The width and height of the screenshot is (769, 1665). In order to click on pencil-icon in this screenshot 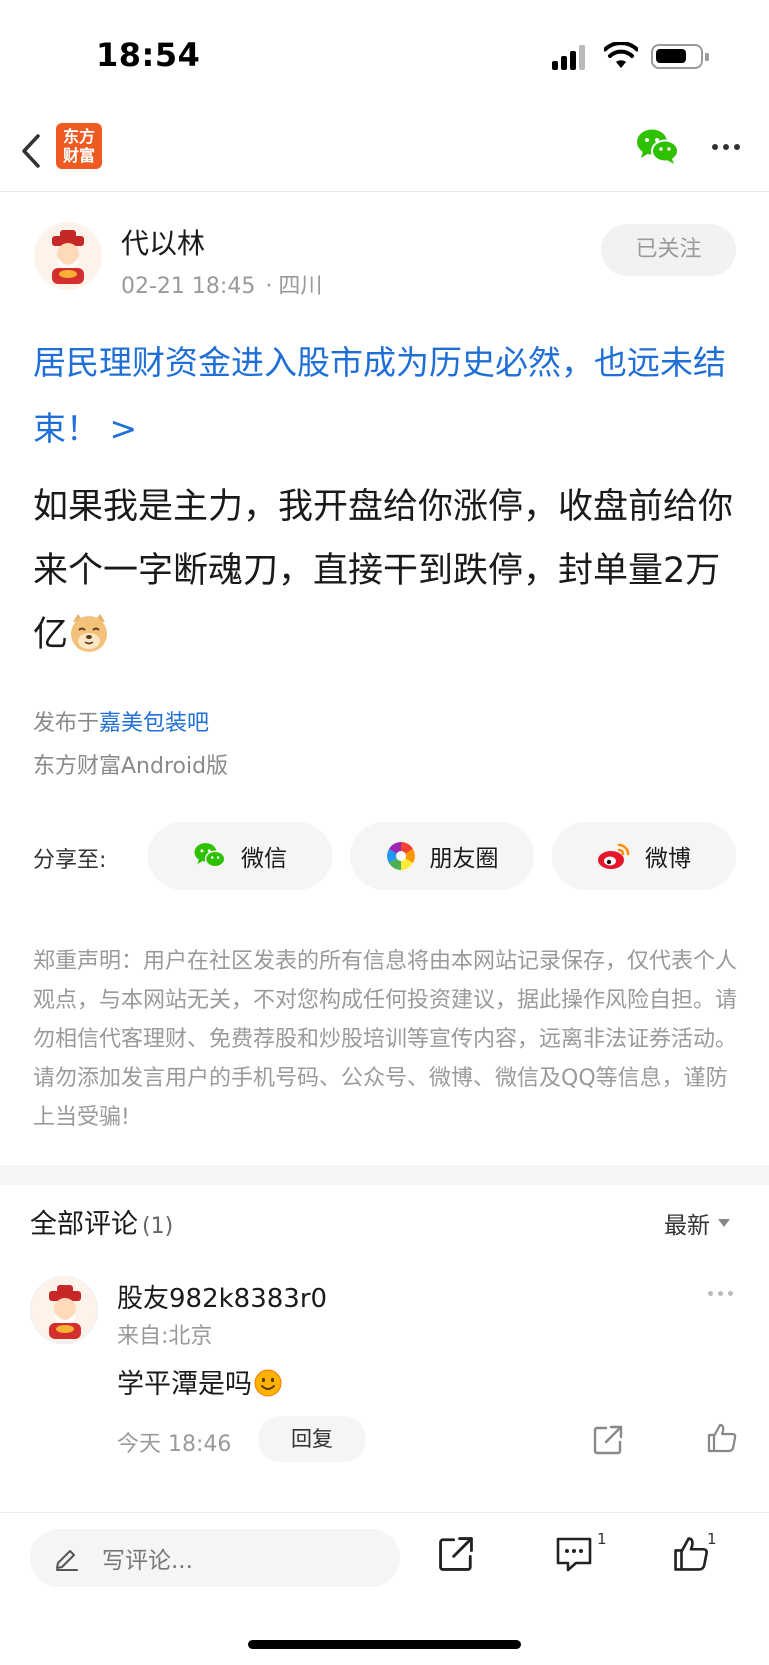, I will do `click(67, 1560)`.